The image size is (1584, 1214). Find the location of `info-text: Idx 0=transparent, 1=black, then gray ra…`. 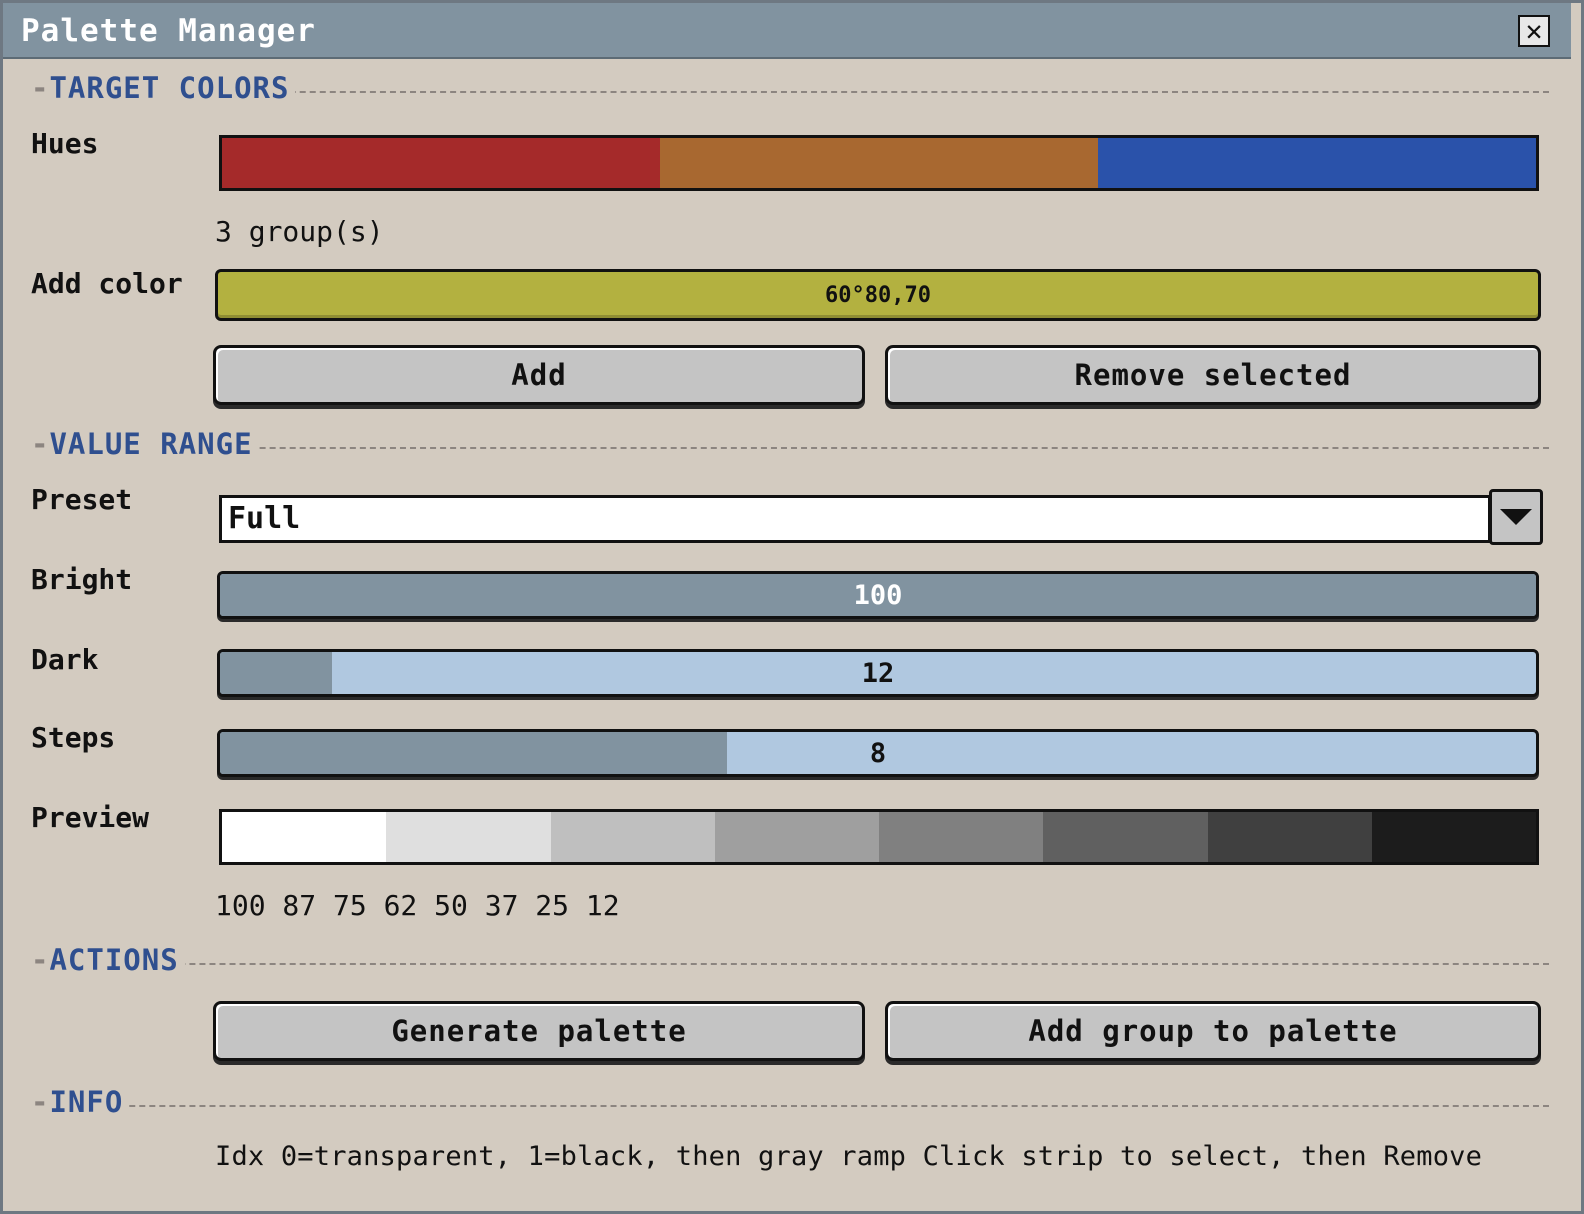

info-text: Idx 0=transparent, 1=black, then gray ra… is located at coordinates (849, 1156).